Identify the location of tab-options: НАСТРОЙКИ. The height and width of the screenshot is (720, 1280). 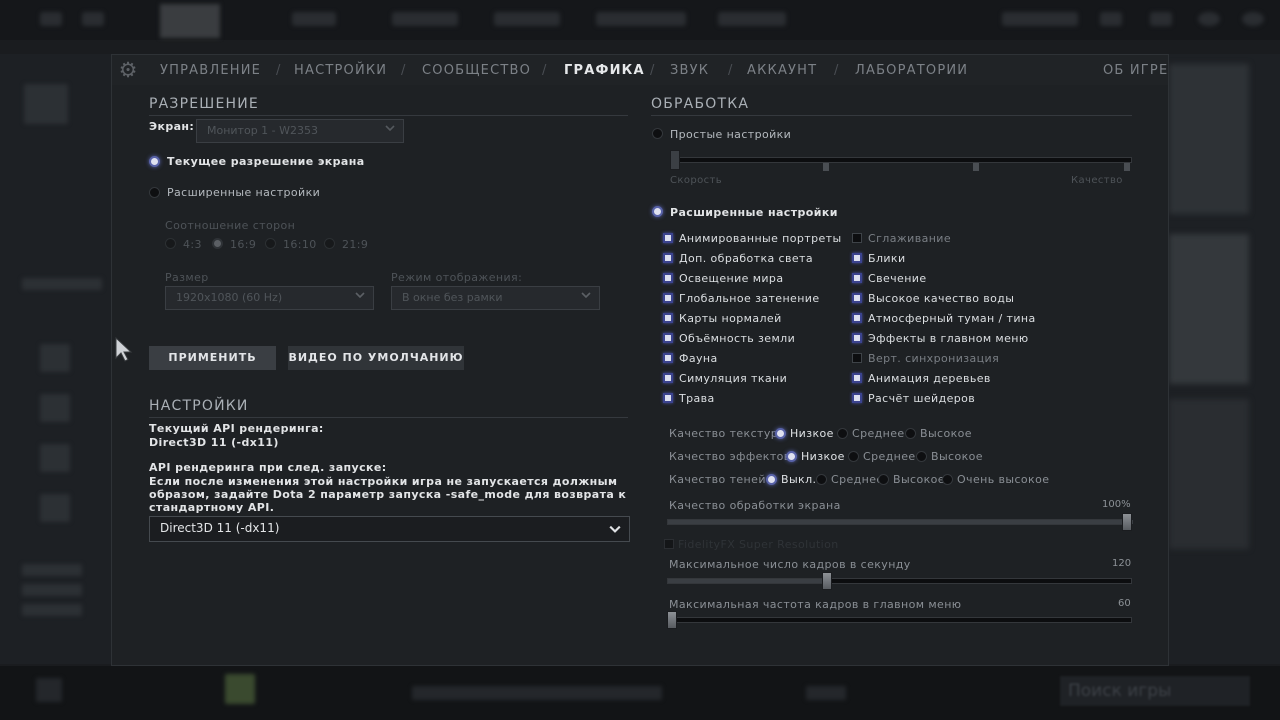
(340, 70).